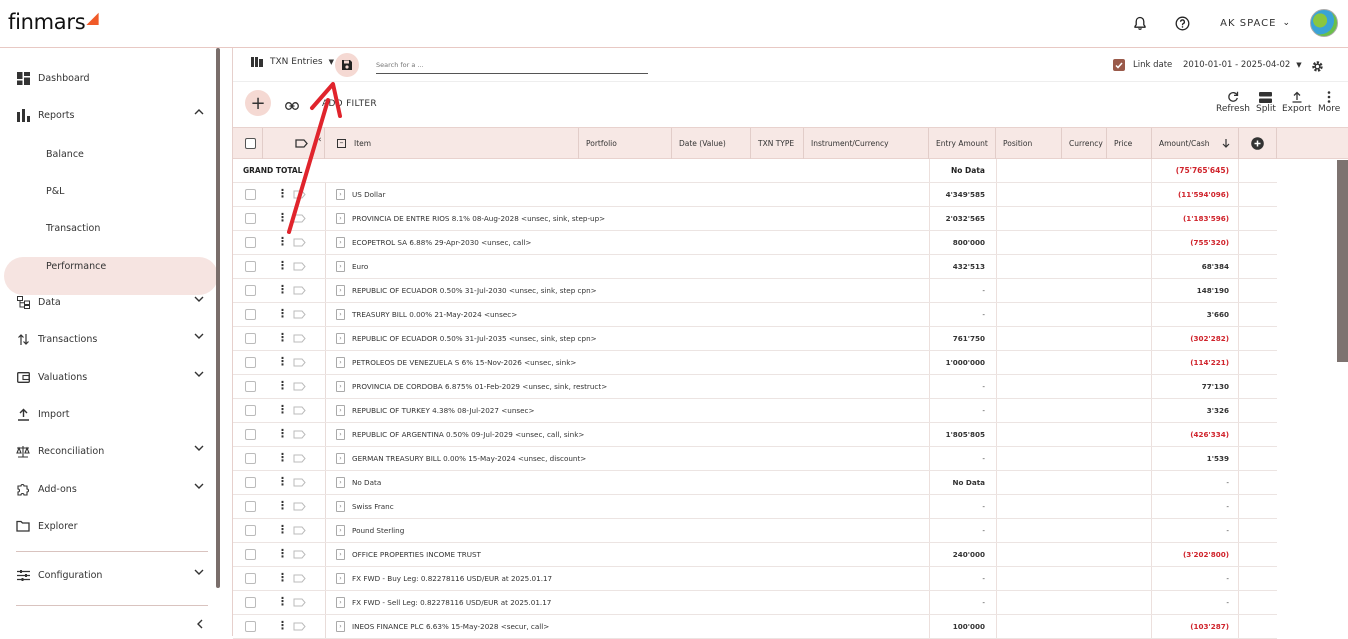 Image resolution: width=1348 pixels, height=639 pixels. Describe the element at coordinates (1029, 143) in the screenshot. I see `column-header-position: Position` at that location.